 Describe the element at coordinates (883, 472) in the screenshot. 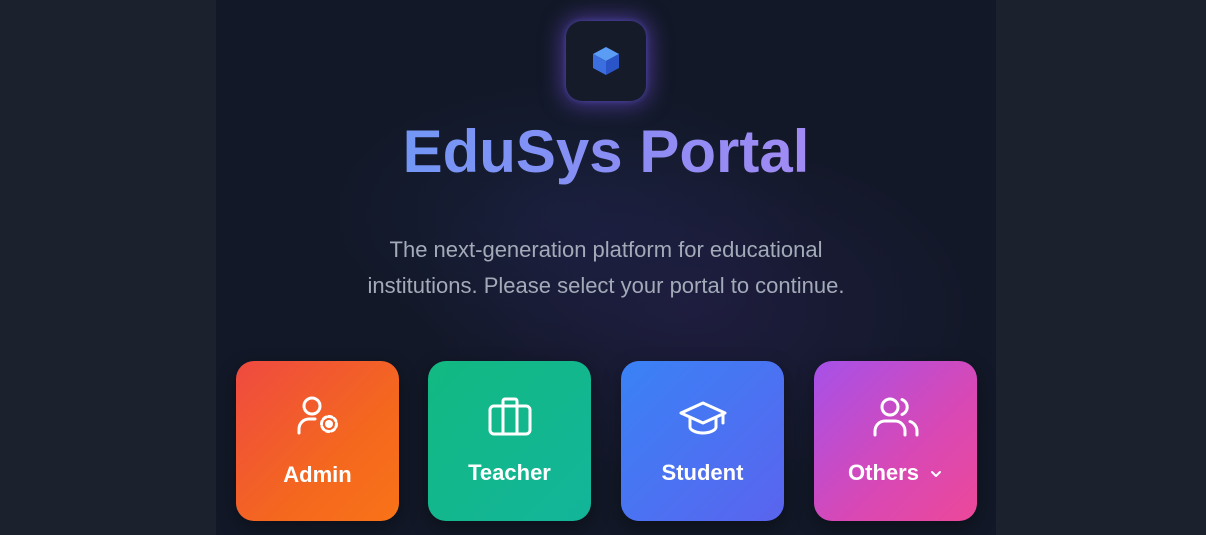

I see `others-portal-label: Others` at that location.